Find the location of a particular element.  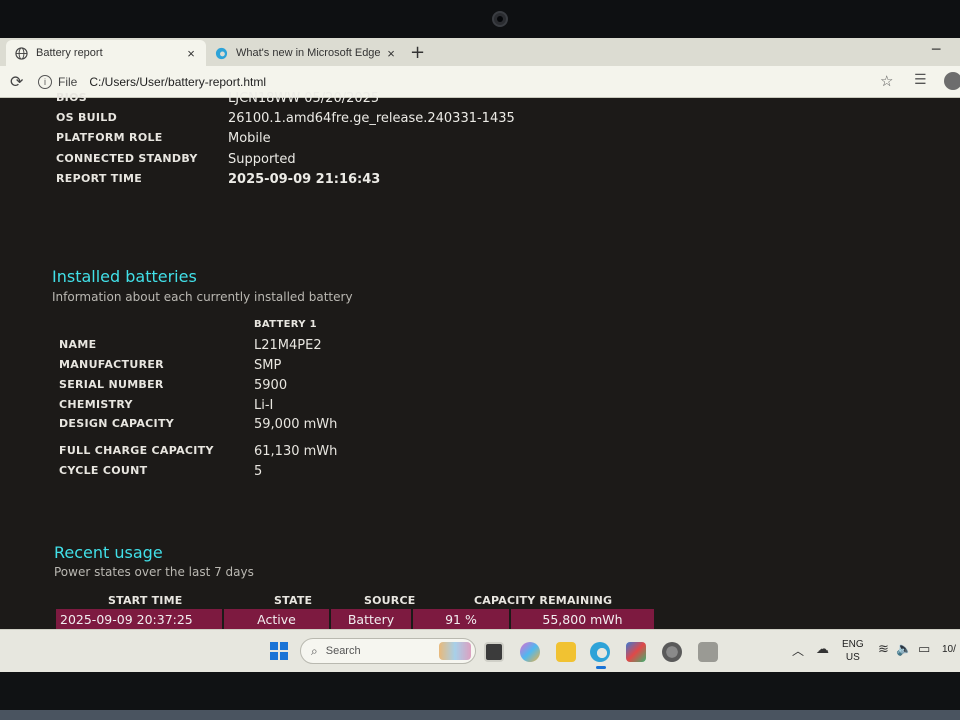

webcam is located at coordinates (500, 19).